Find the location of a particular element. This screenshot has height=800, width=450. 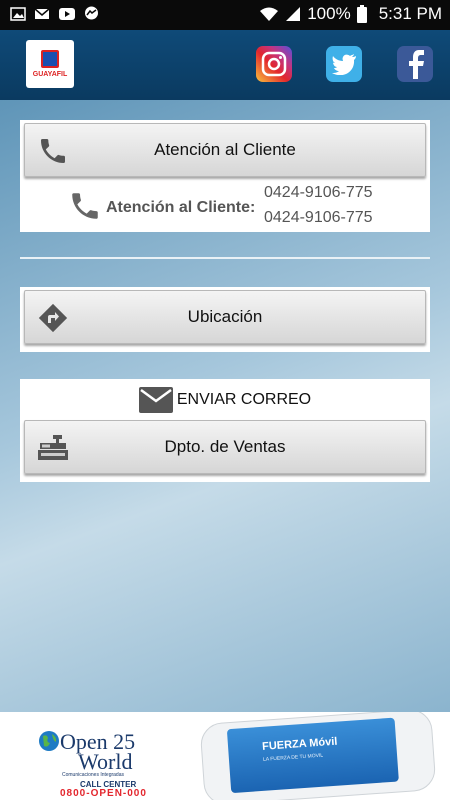

atencion-button-label: Atención al Cliente is located at coordinates (225, 149).